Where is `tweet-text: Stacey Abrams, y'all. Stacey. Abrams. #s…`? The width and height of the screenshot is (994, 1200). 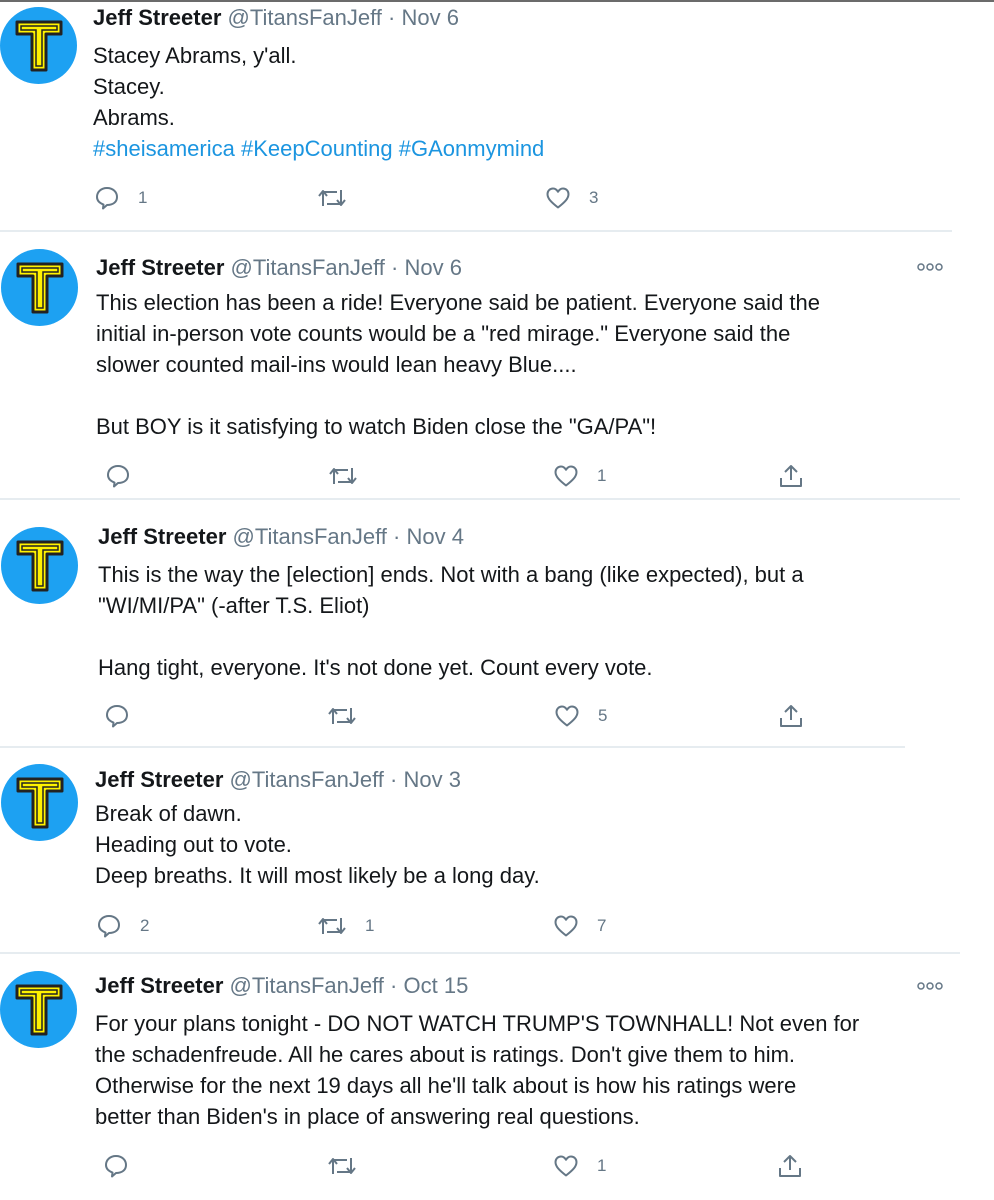 tweet-text: Stacey Abrams, y'all. Stacey. Abrams. #s… is located at coordinates (318, 102).